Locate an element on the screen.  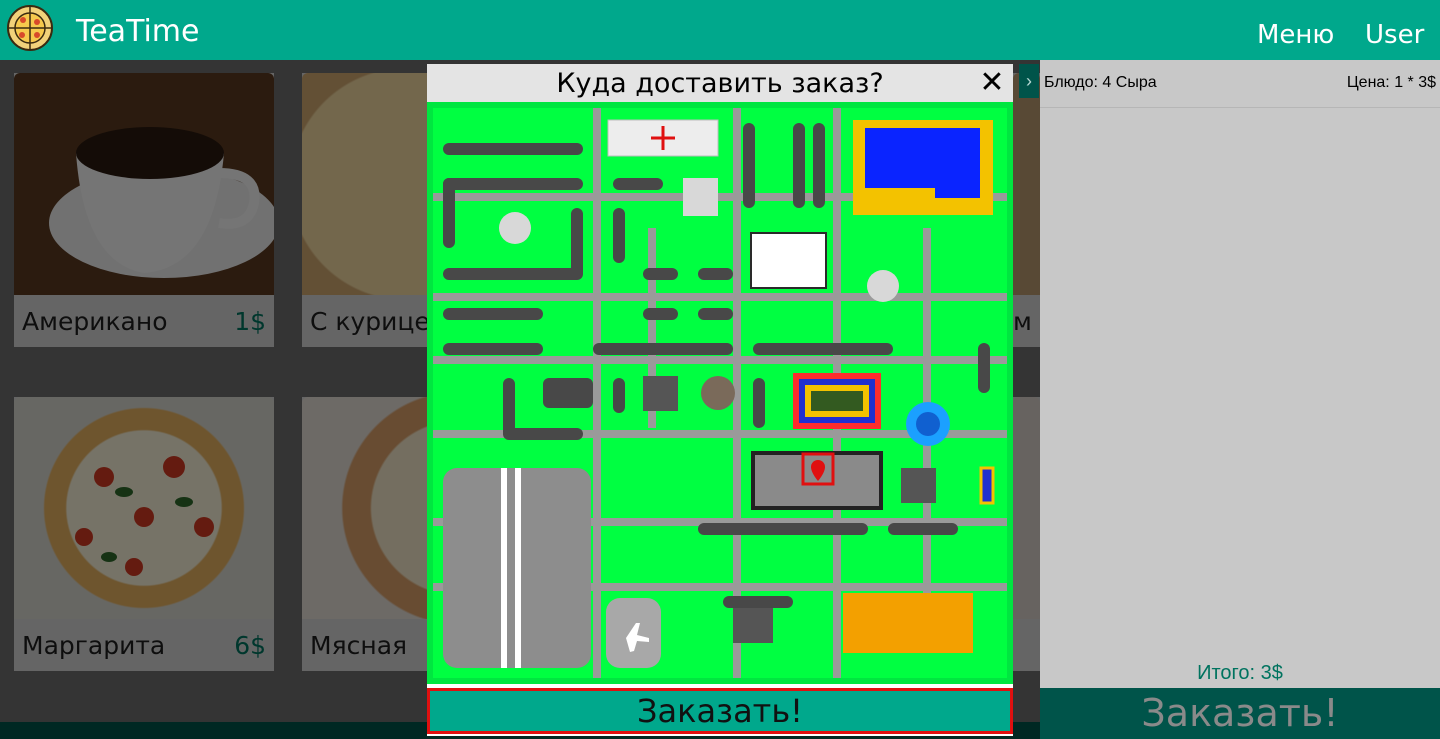
product-name: Американо is located at coordinates (95, 321).